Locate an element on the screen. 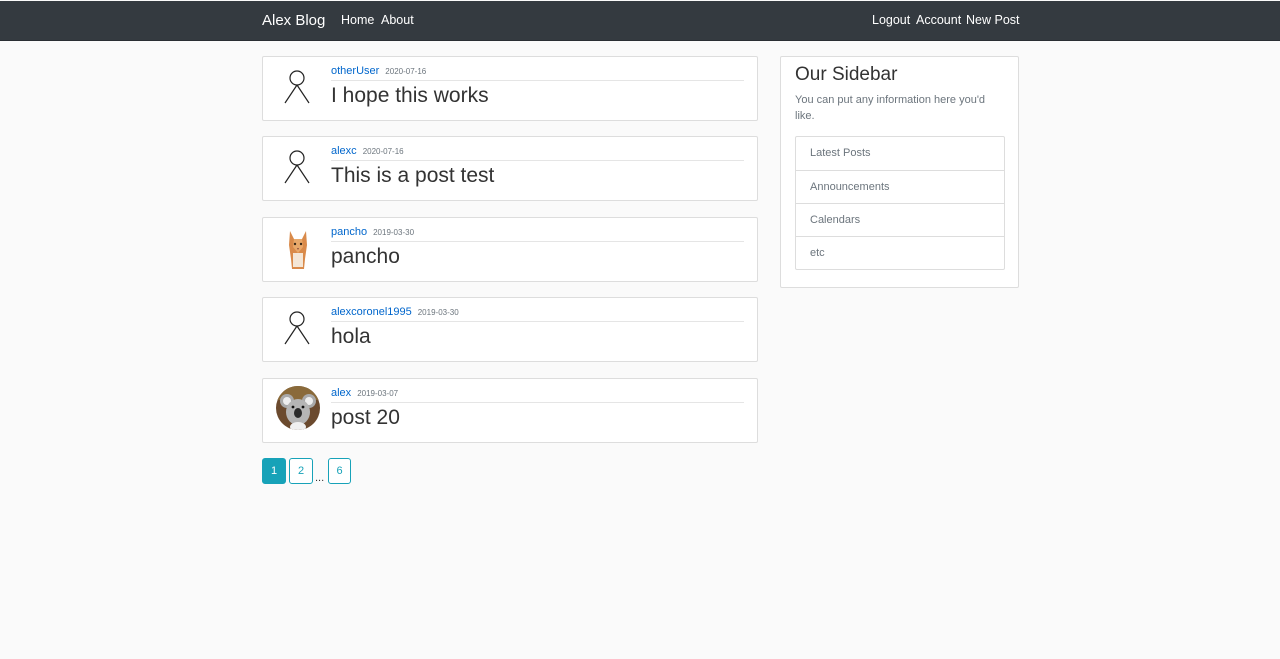 This screenshot has height=659, width=1280. sidebar-list: Latest Posts Announcements Calendars etc is located at coordinates (900, 203).